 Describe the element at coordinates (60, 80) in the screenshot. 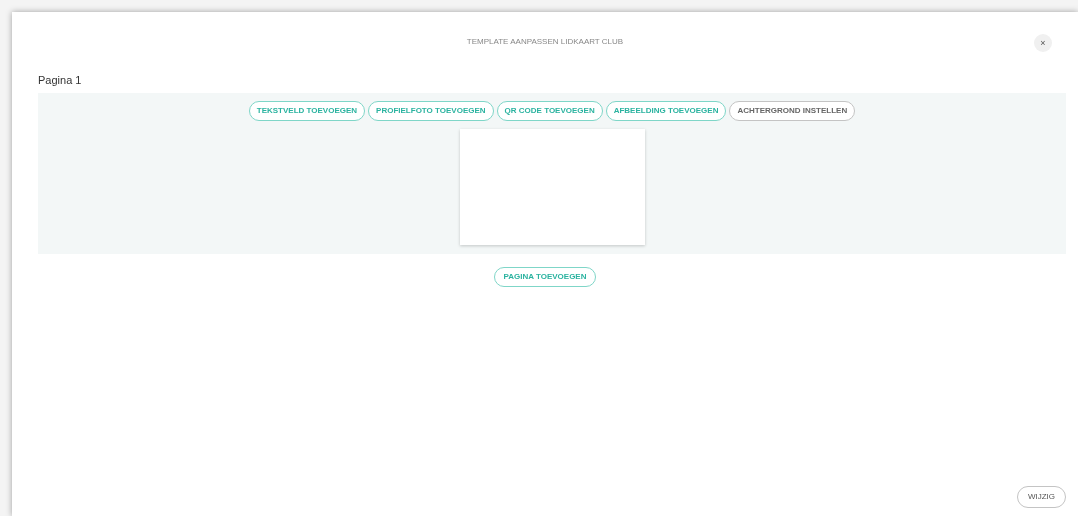

I see `page-title: Pagina 1` at that location.